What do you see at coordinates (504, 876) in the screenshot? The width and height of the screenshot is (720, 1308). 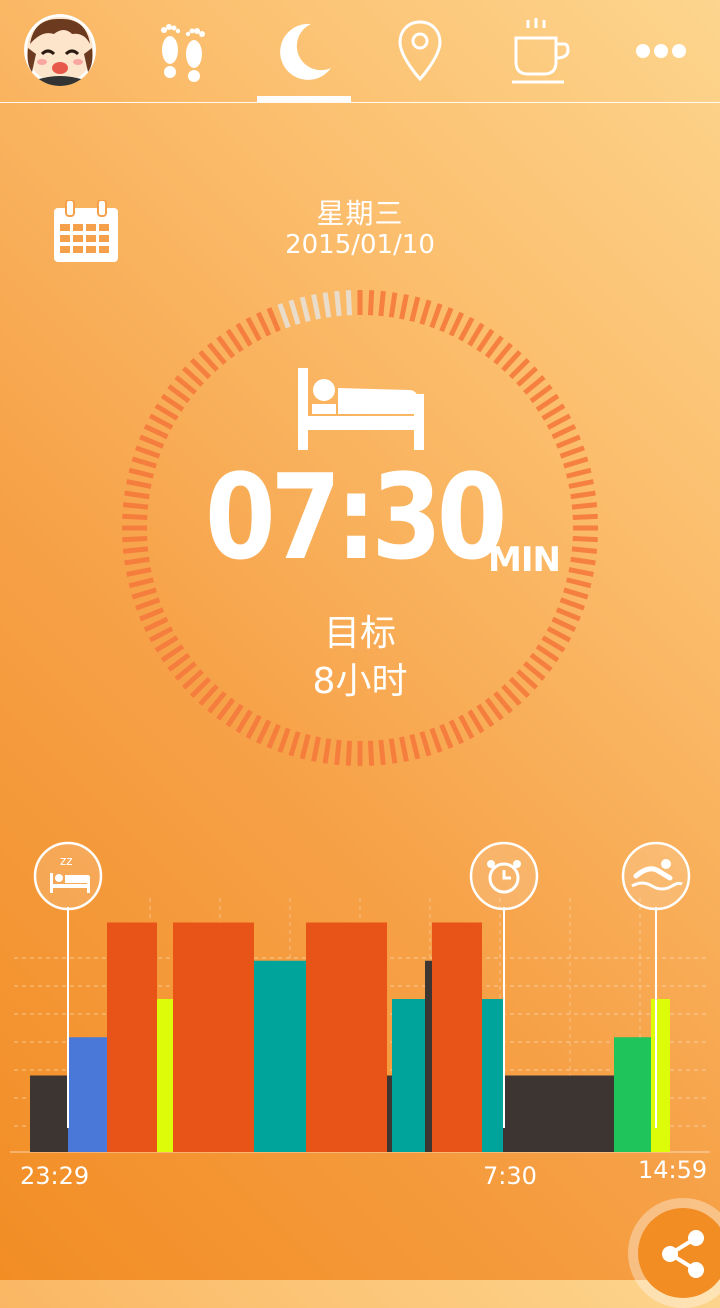 I see `alarm-clock-icon` at bounding box center [504, 876].